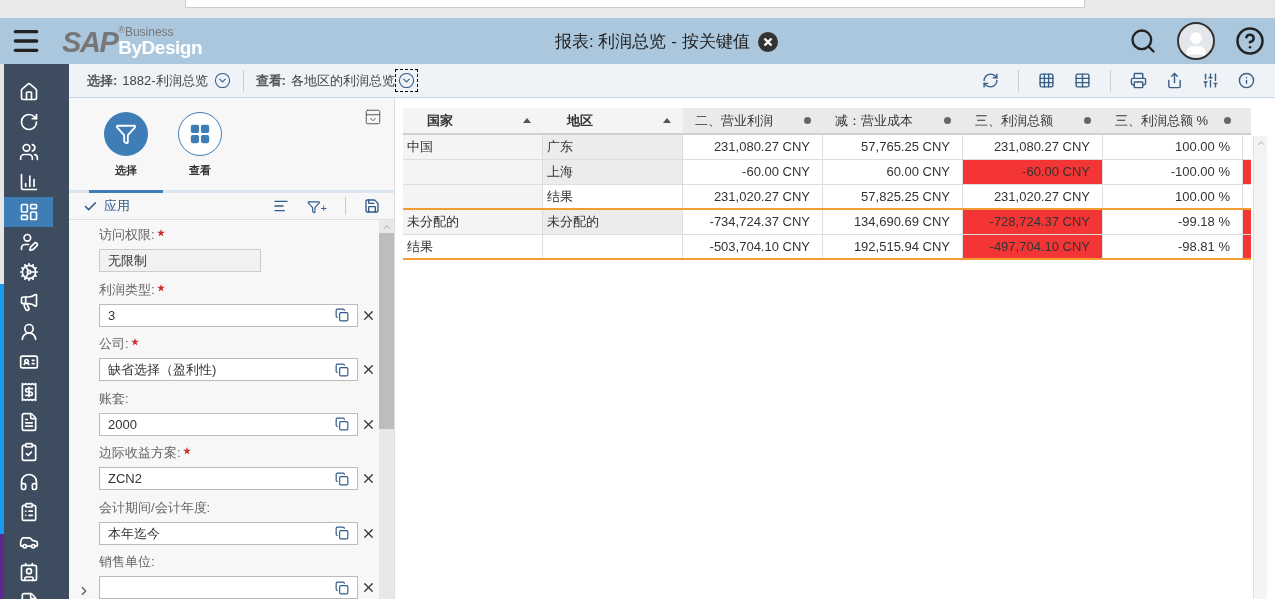 Image resolution: width=1275 pixels, height=599 pixels. I want to click on dashboard-icon, so click(28, 212).